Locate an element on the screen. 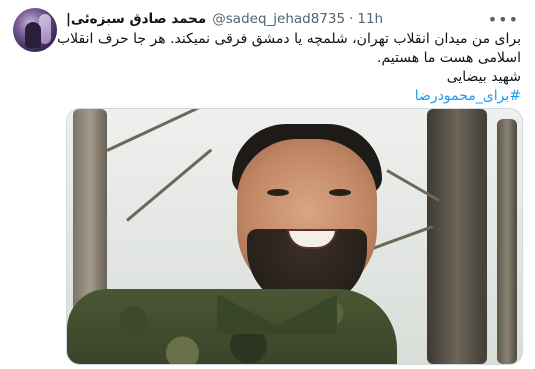 This screenshot has width=535, height=369. display-name: محمد صادق سبزه‌ئی| is located at coordinates (136, 19).